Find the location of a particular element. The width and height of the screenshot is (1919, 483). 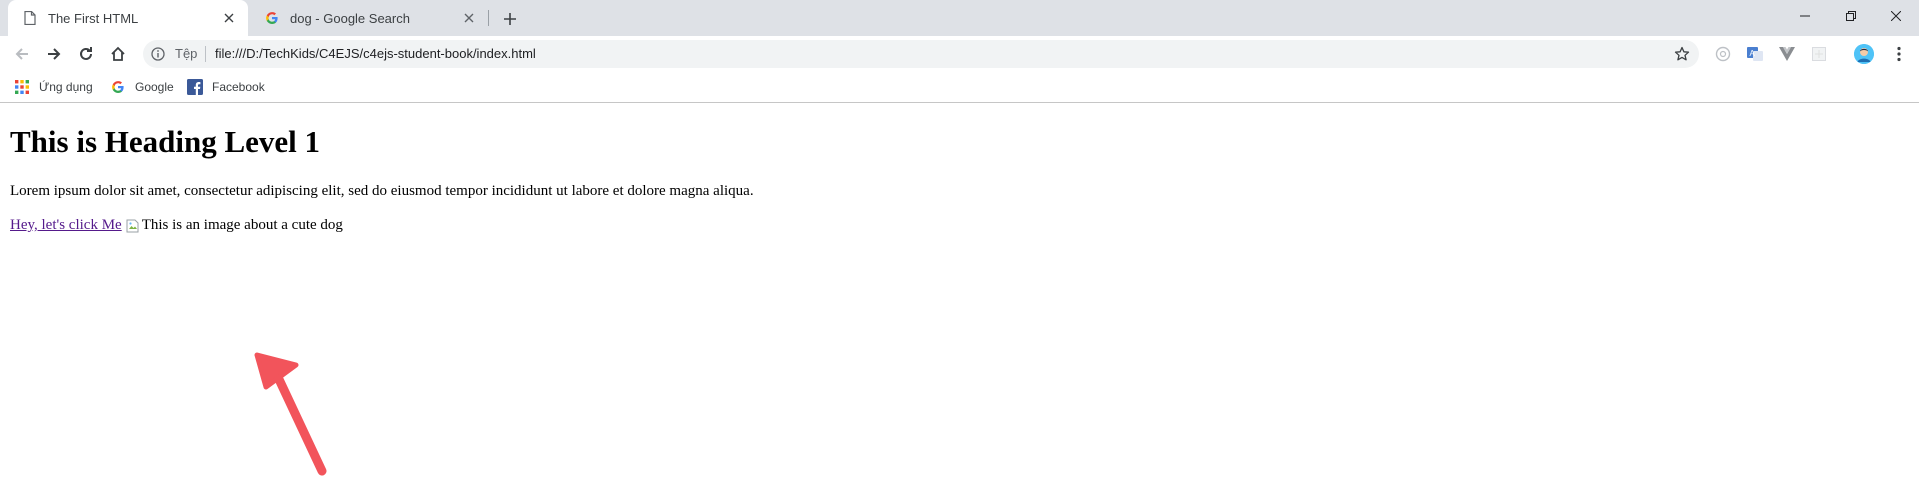

reload-icon is located at coordinates (86, 53).